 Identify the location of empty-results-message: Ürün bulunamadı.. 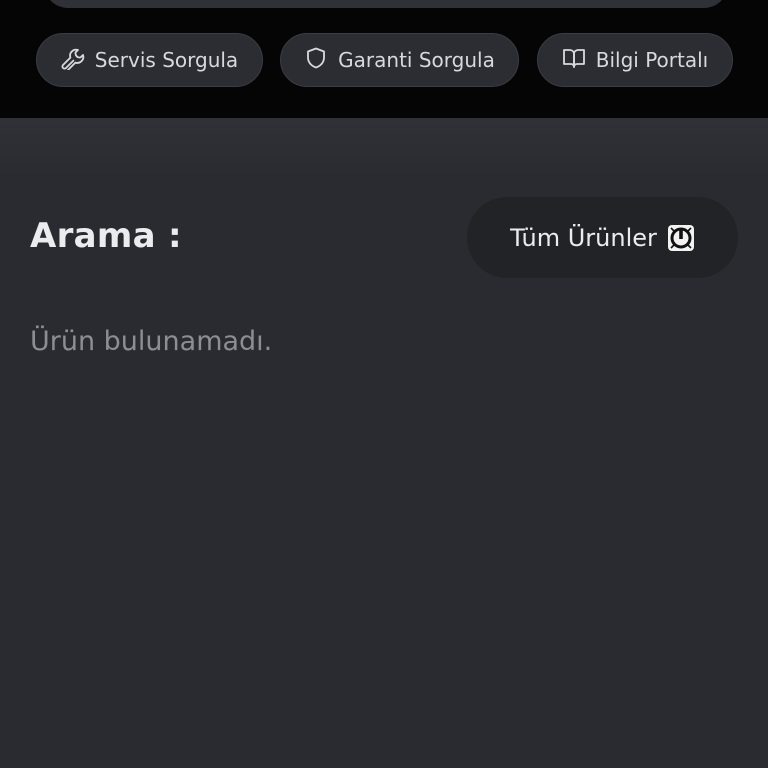
(151, 341).